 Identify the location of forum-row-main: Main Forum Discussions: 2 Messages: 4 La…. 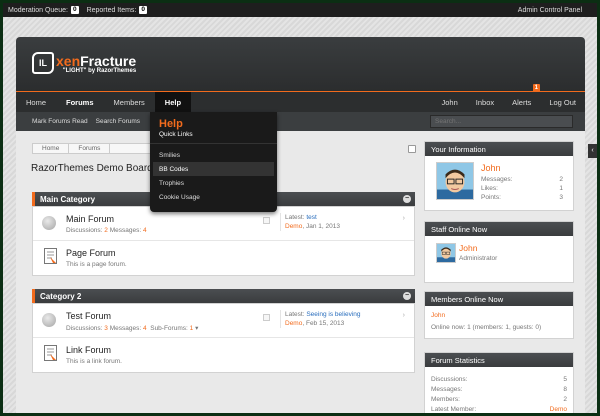
(223, 224).